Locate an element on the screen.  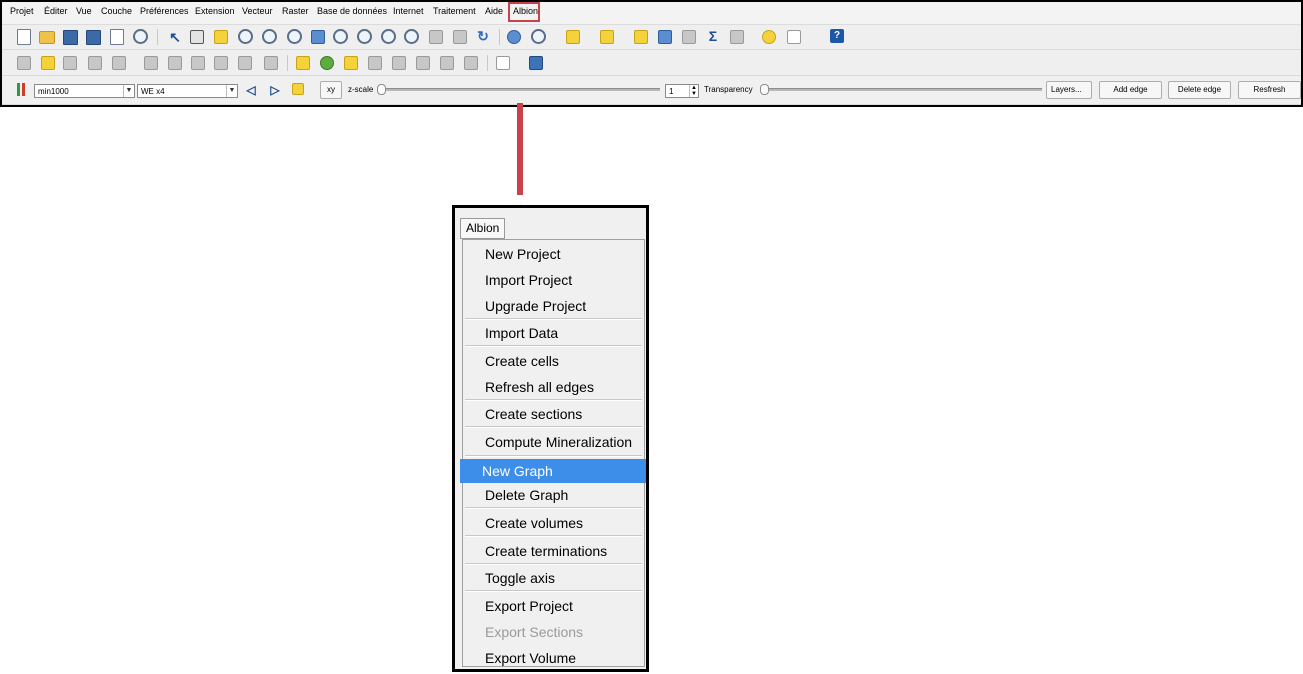
menu-item-new-graph: New Graph is located at coordinates (553, 471).